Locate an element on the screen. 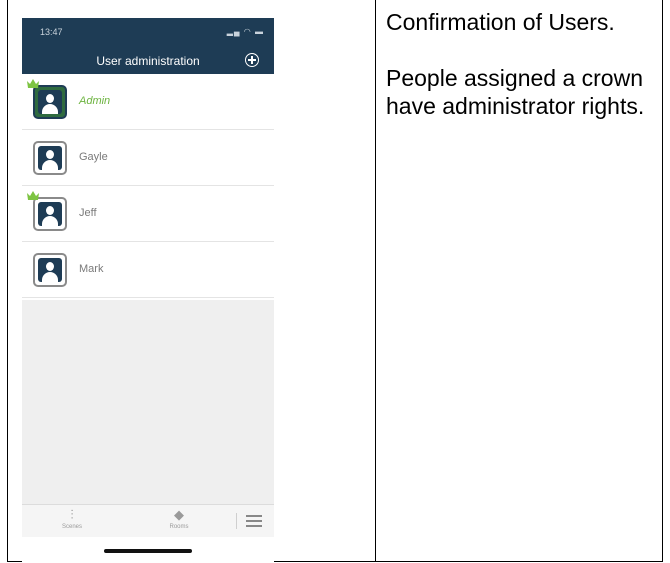  tab-scenes: ⫶ Scenes is located at coordinates (72, 518).